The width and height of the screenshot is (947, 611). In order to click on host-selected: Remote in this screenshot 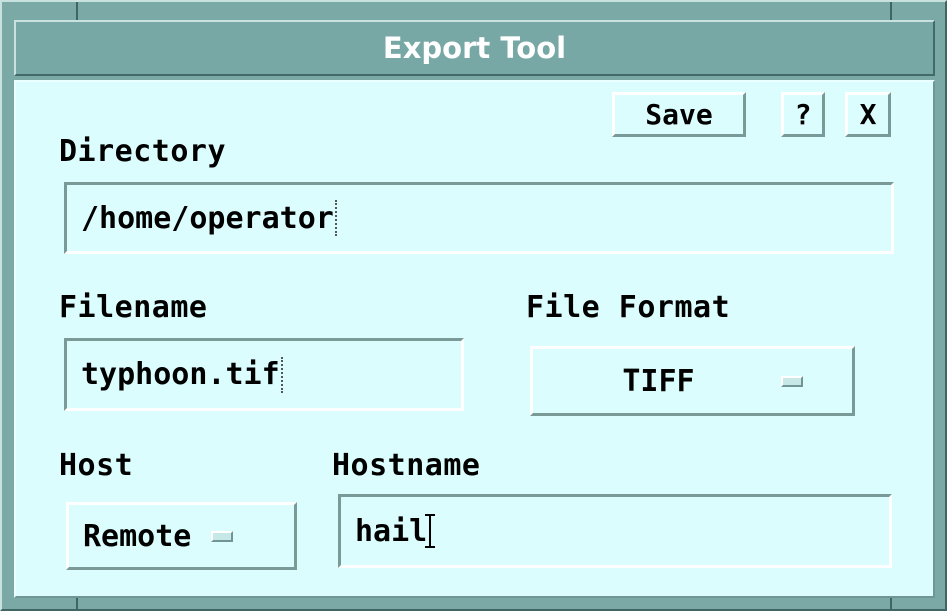, I will do `click(137, 536)`.